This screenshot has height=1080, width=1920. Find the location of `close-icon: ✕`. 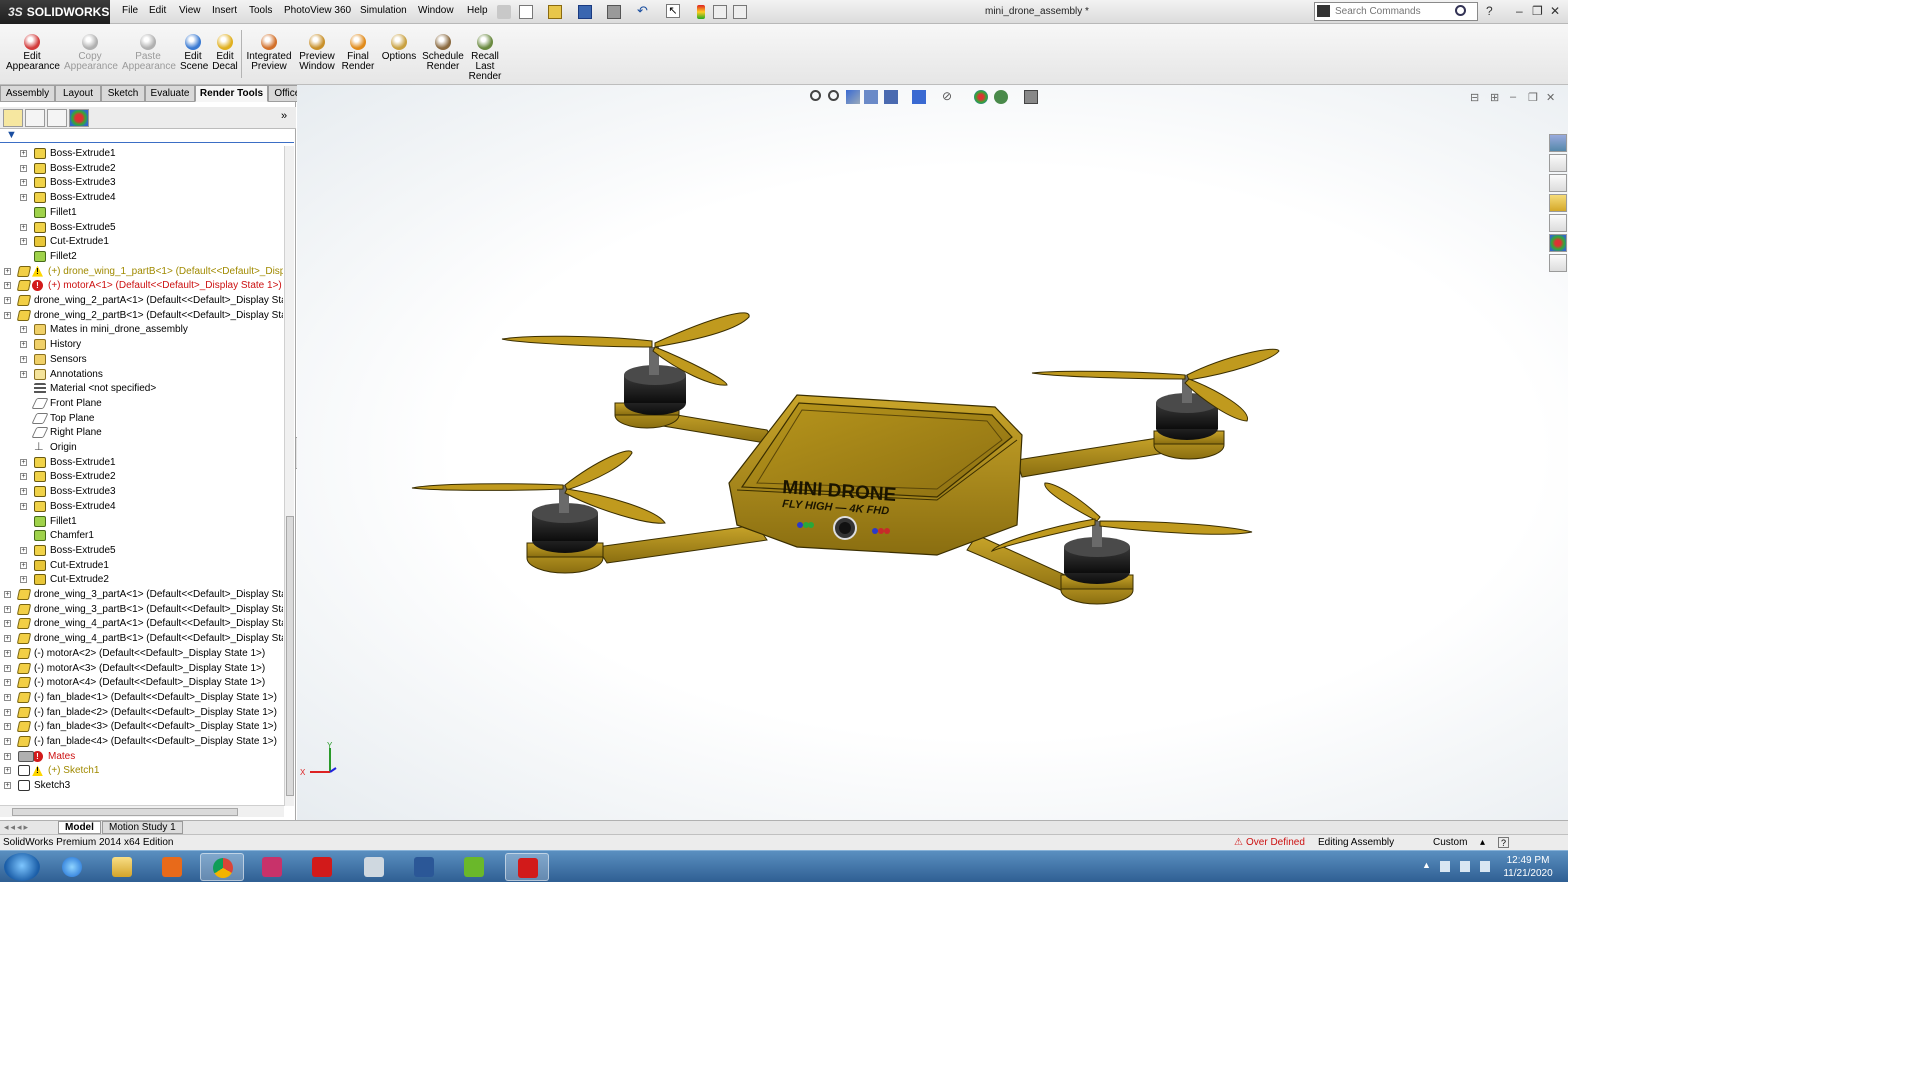

close-icon: ✕ is located at coordinates (1555, 11).